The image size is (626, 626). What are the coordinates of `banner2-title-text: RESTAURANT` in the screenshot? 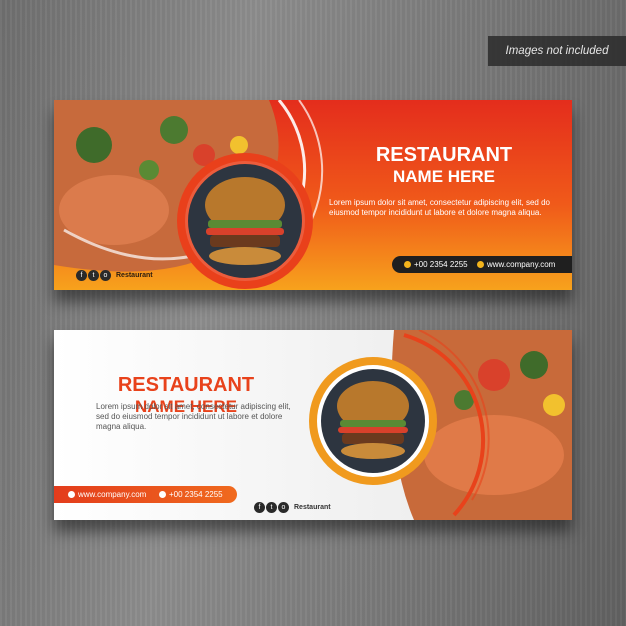 It's located at (186, 385).